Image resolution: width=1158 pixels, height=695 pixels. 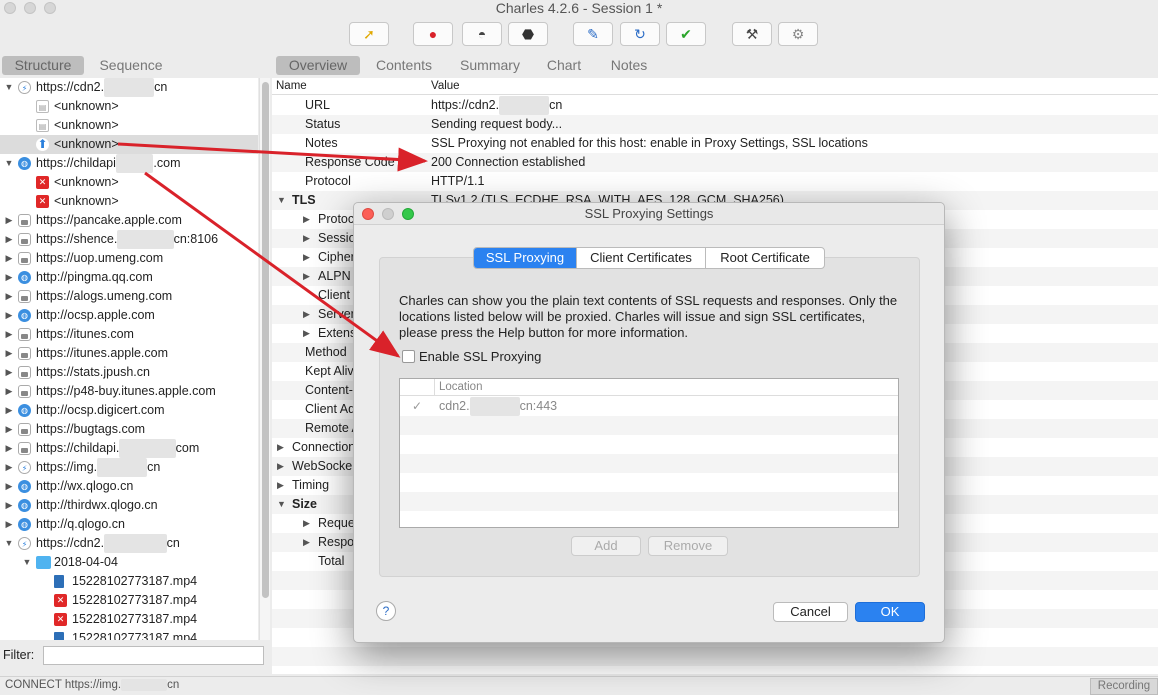 What do you see at coordinates (129, 448) in the screenshot?
I see `tree-row: ▶ https://childapi.xxxxxxxxxcom` at bounding box center [129, 448].